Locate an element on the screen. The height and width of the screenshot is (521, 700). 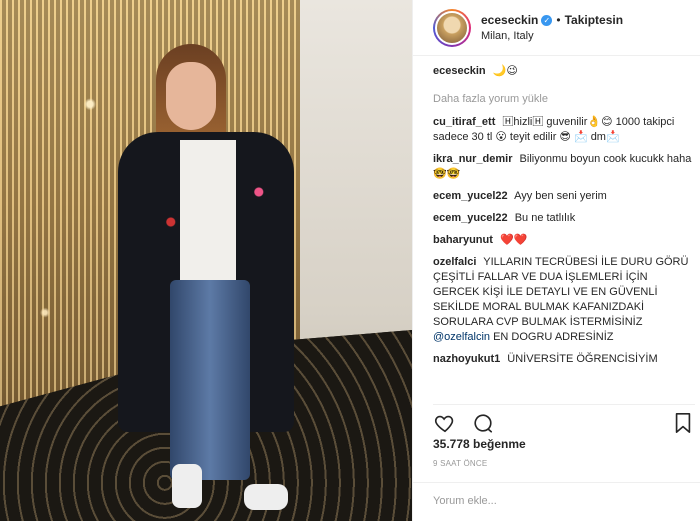
caption: eceseckin 🌙😉 is located at coordinates (564, 71).